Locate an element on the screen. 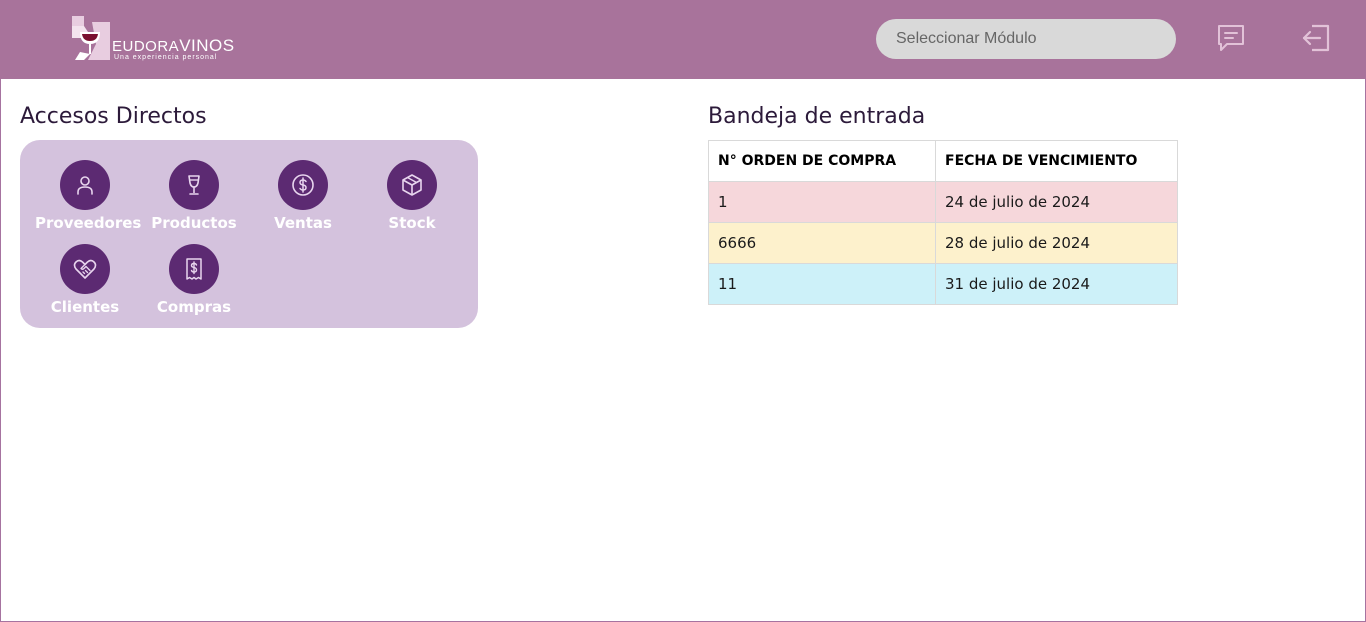 The image size is (1366, 622). table-row: 1 24 de julio de 2024 is located at coordinates (943, 202).